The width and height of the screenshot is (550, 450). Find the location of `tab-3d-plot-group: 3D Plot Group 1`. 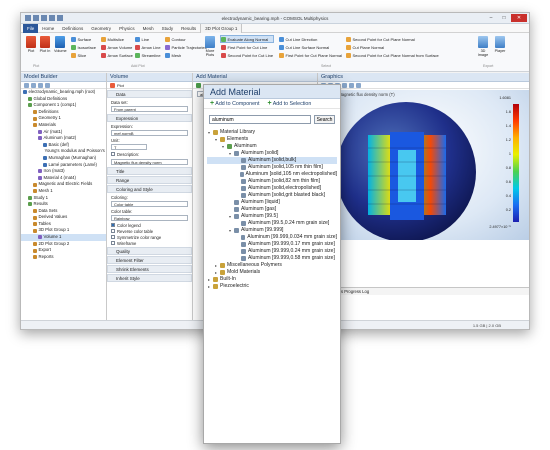

tab-3d-plot-group: 3D Plot Group 1 is located at coordinates (221, 28).